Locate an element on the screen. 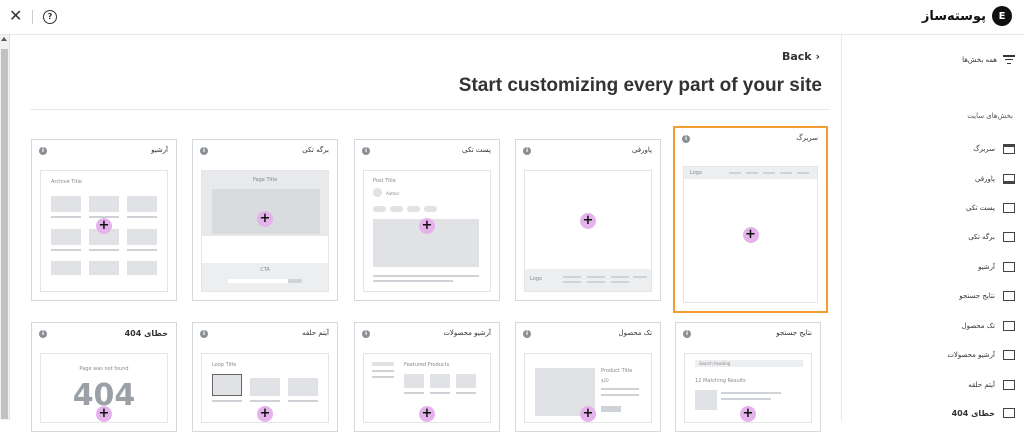 The height and width of the screenshot is (432, 1024). archive-icon is located at coordinates (1009, 267).